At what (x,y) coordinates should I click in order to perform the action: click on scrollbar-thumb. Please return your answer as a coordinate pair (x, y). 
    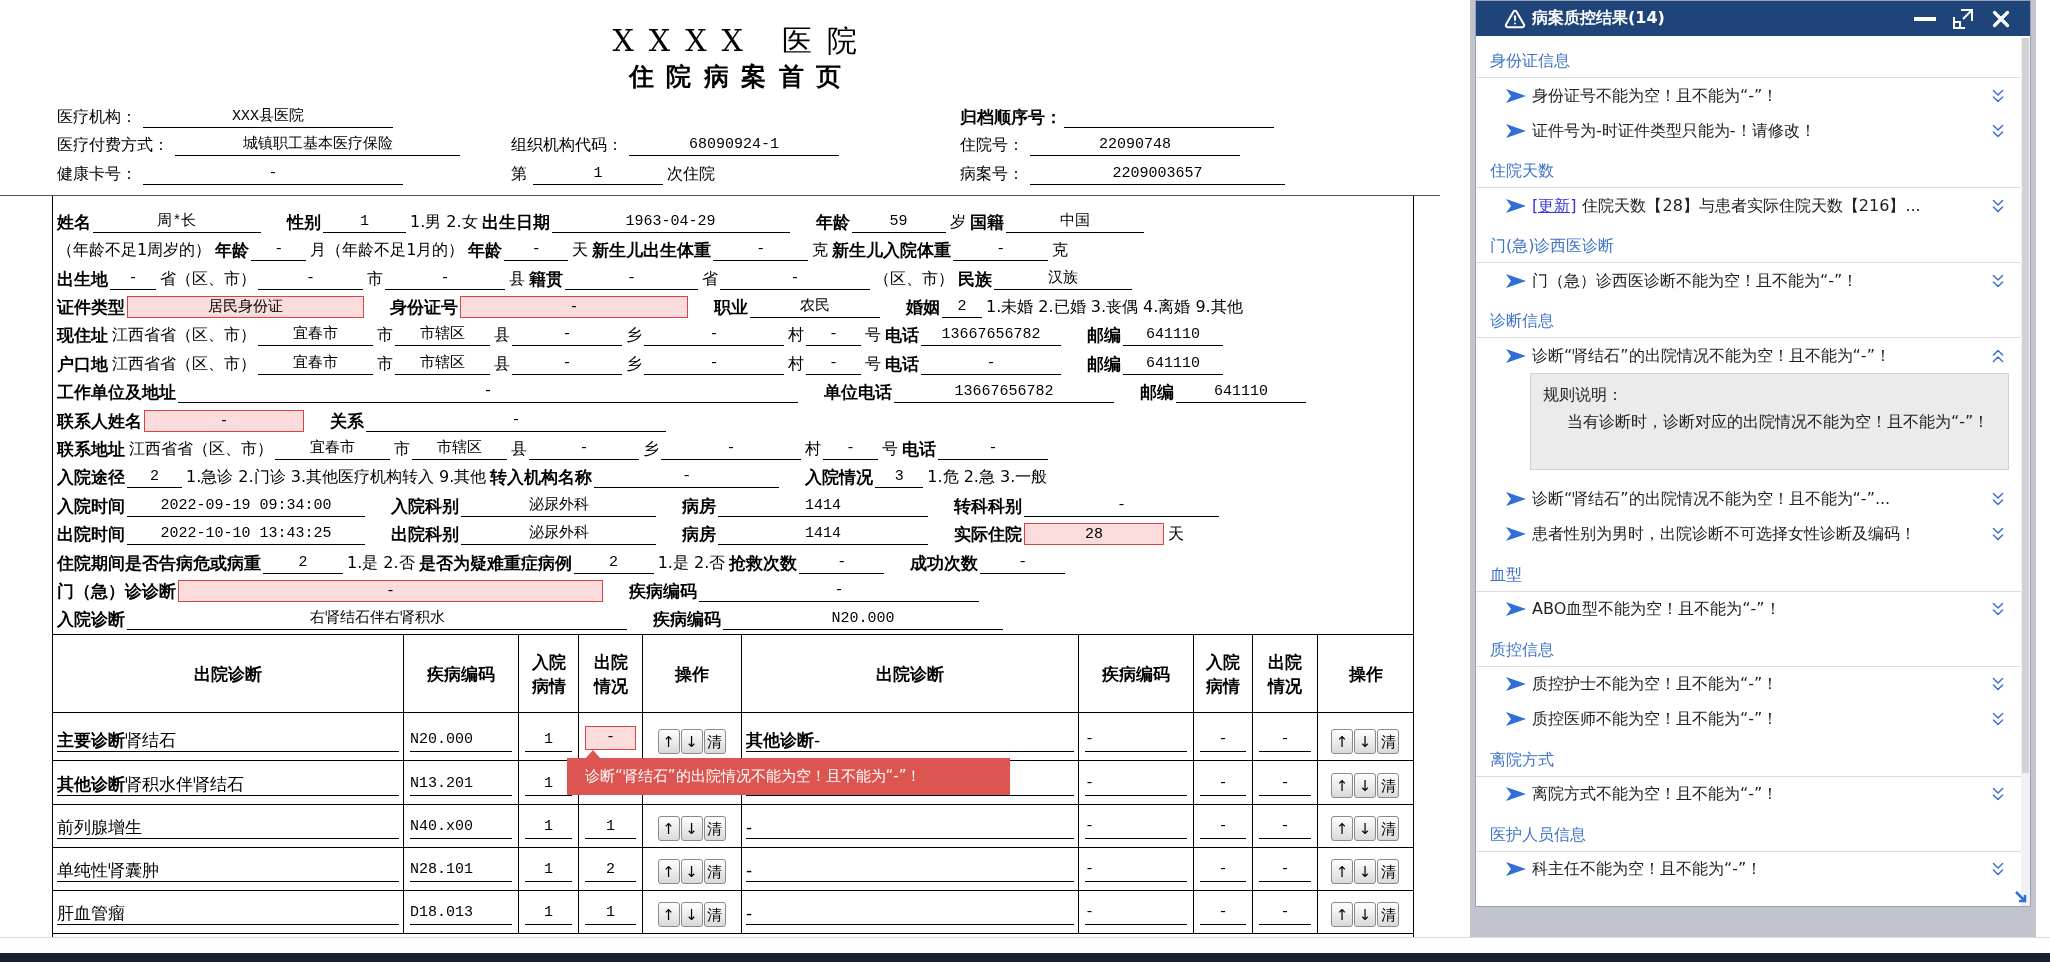
    Looking at the image, I should click on (2025, 405).